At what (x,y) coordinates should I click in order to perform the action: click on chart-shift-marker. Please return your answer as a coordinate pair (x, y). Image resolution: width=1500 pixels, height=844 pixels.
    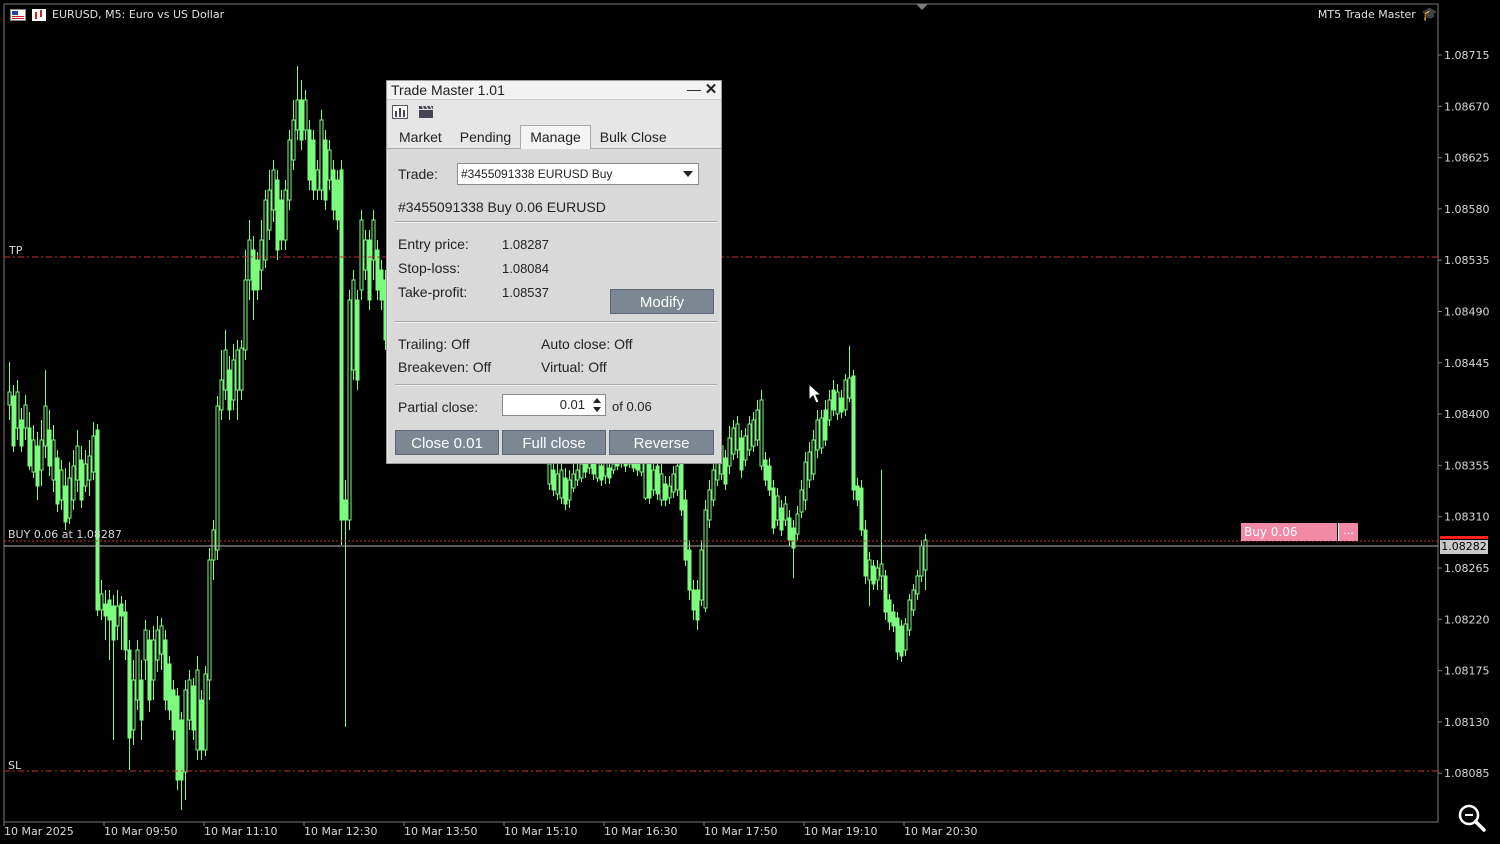
    Looking at the image, I should click on (922, 7).